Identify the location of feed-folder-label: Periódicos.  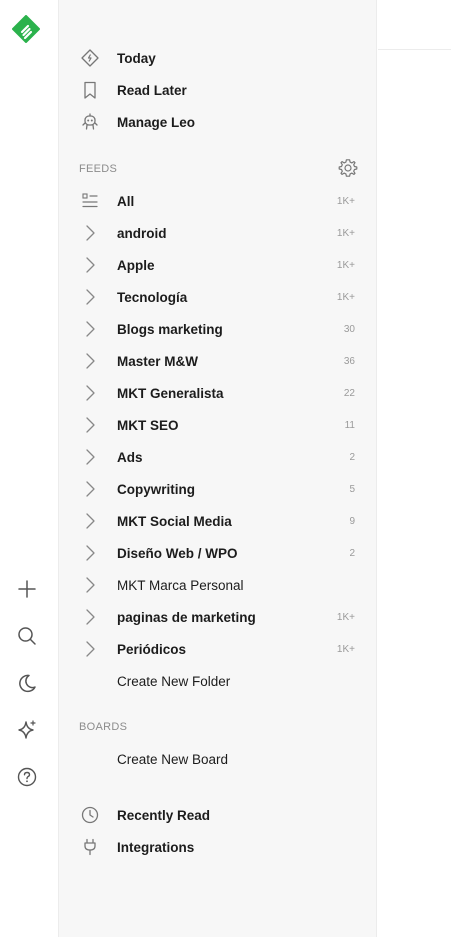
(152, 649).